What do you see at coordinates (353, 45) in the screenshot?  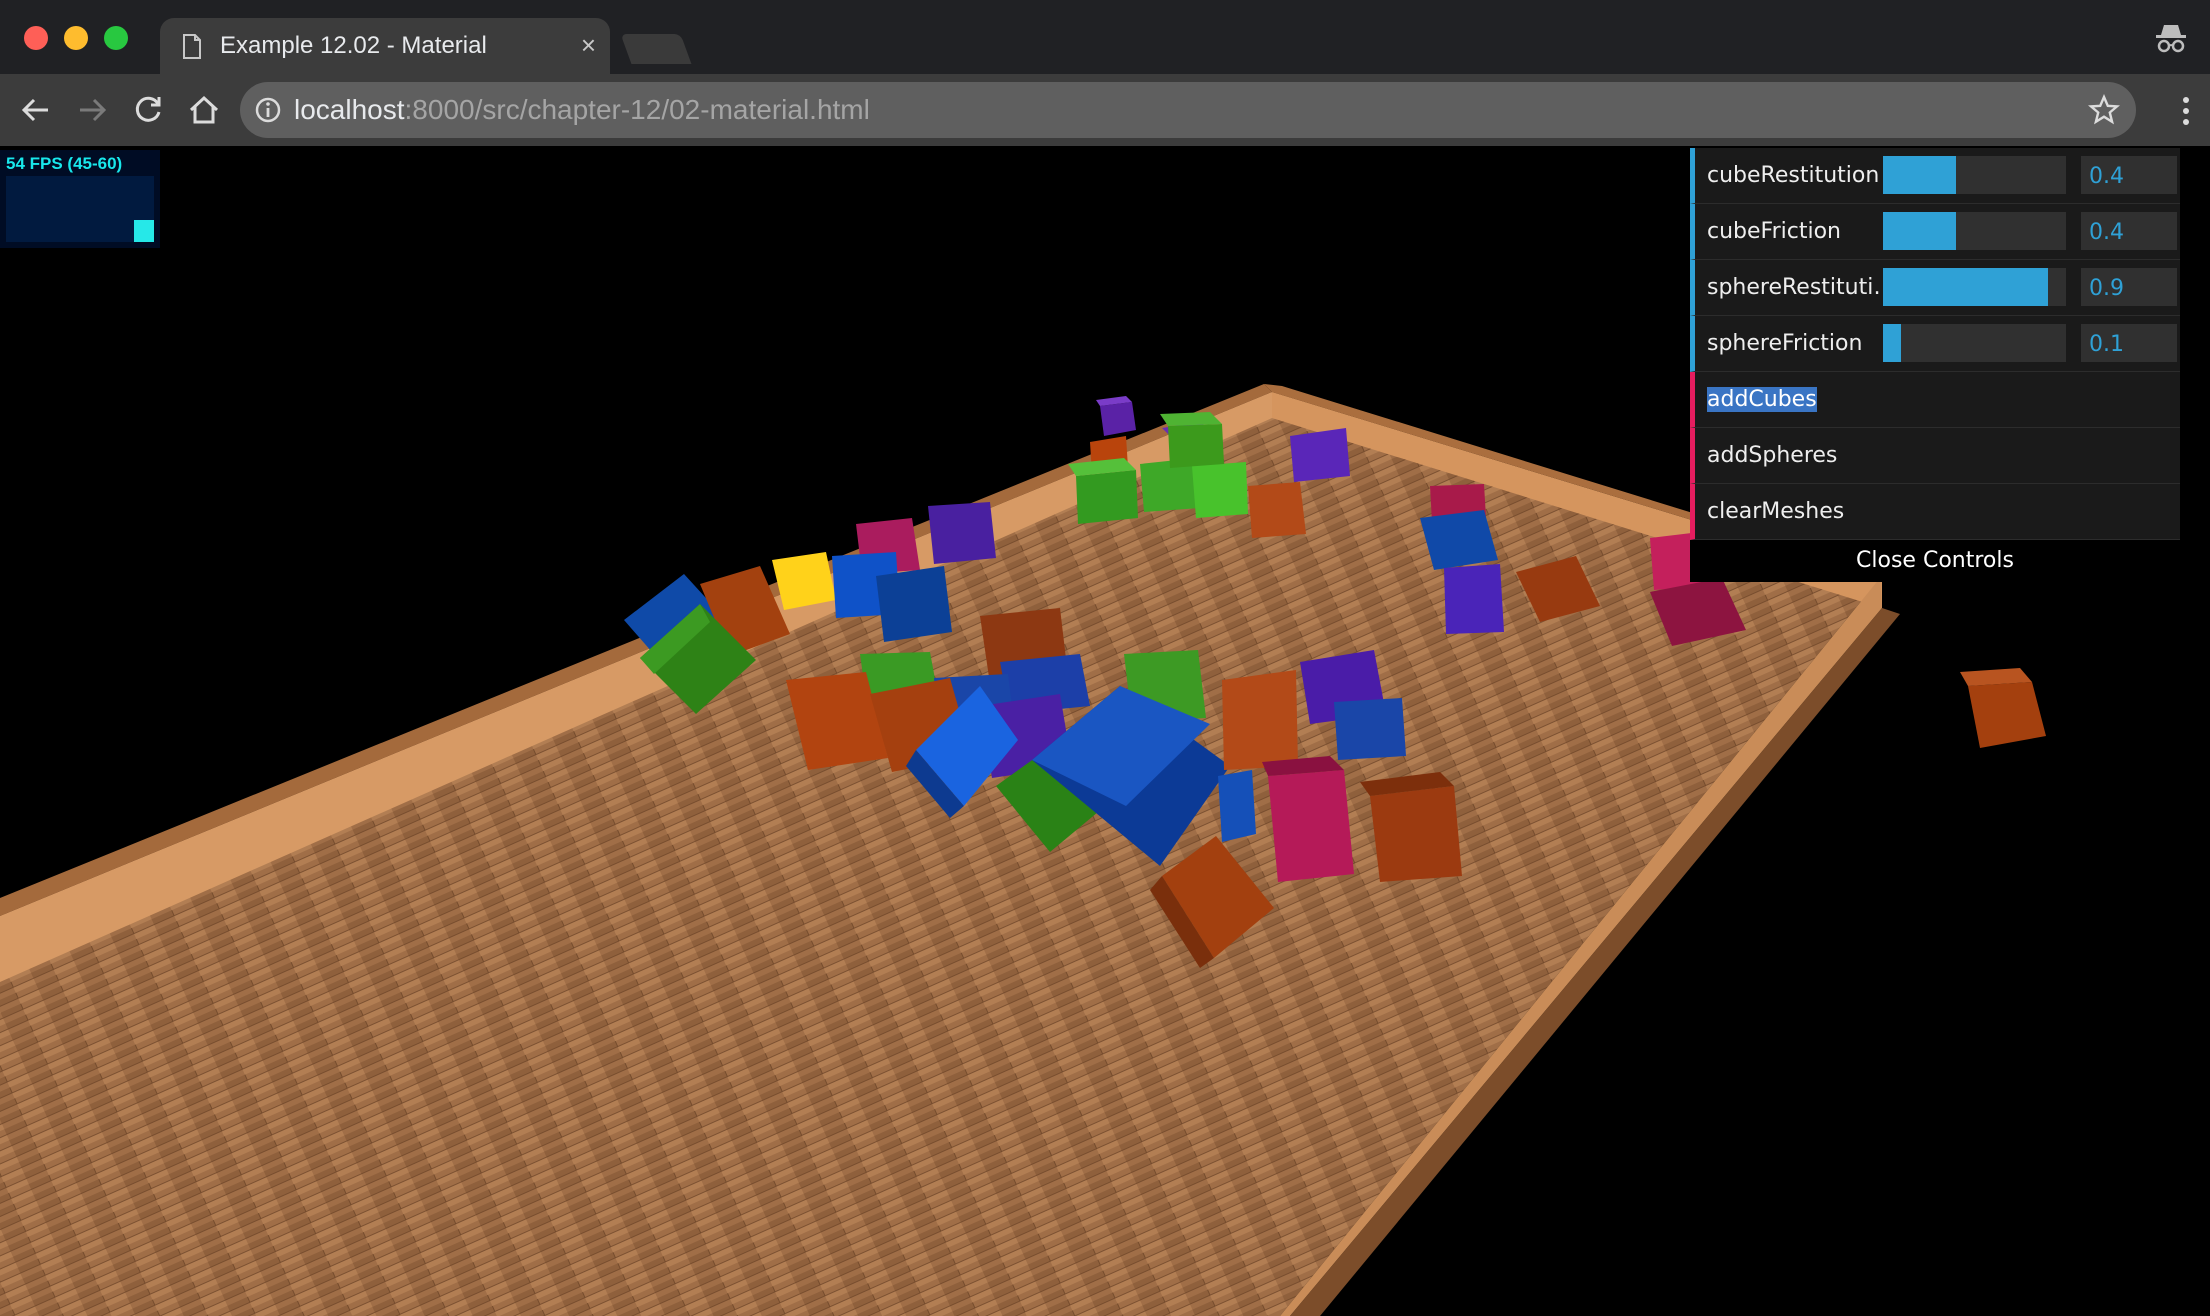 I see `tab-title: Example 12.02 - Material` at bounding box center [353, 45].